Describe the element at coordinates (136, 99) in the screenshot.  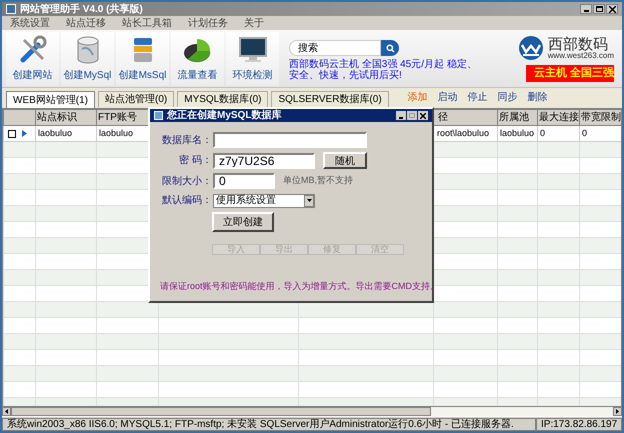
I see `tab: 站点池管理(0)` at that location.